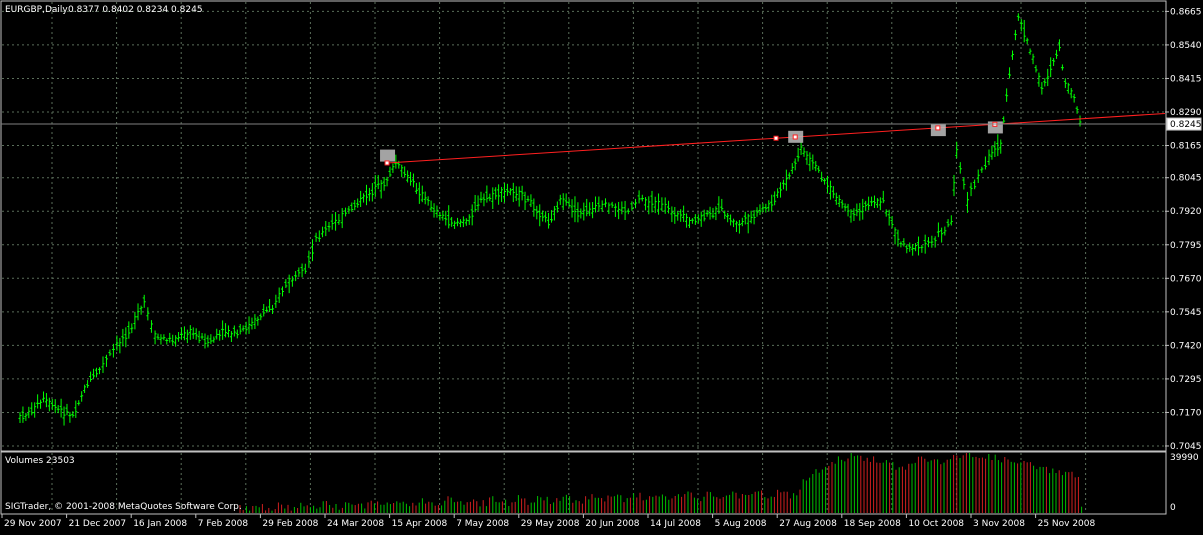 This screenshot has height=535, width=1203. Describe the element at coordinates (1186, 179) in the screenshot. I see `price-tick-label: 0.8045` at that location.